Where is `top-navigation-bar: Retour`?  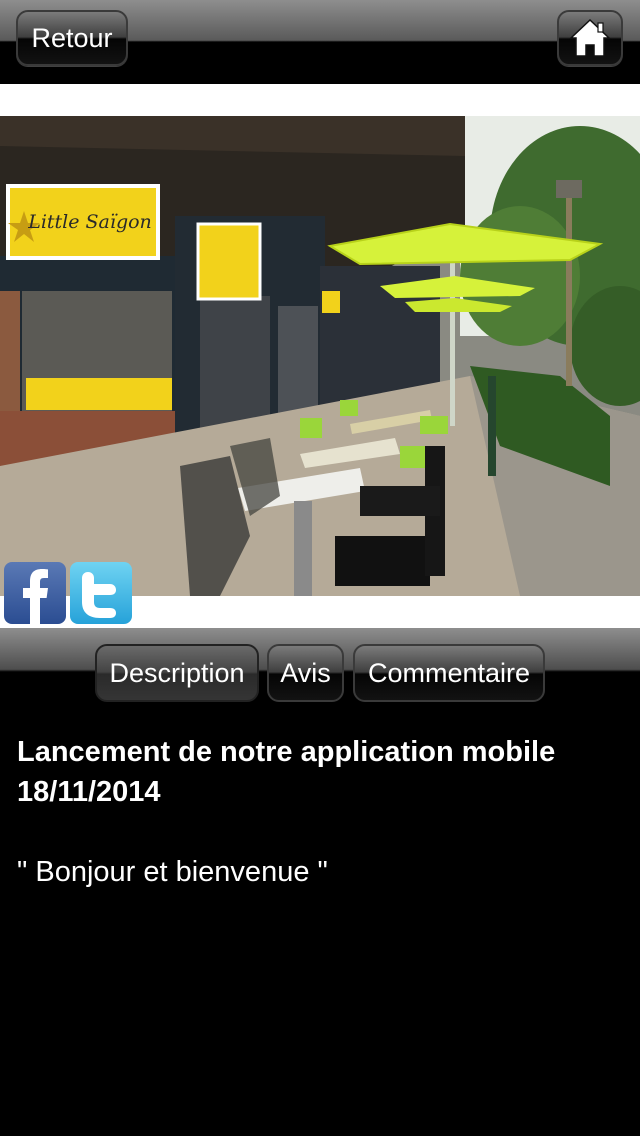 top-navigation-bar: Retour is located at coordinates (320, 42).